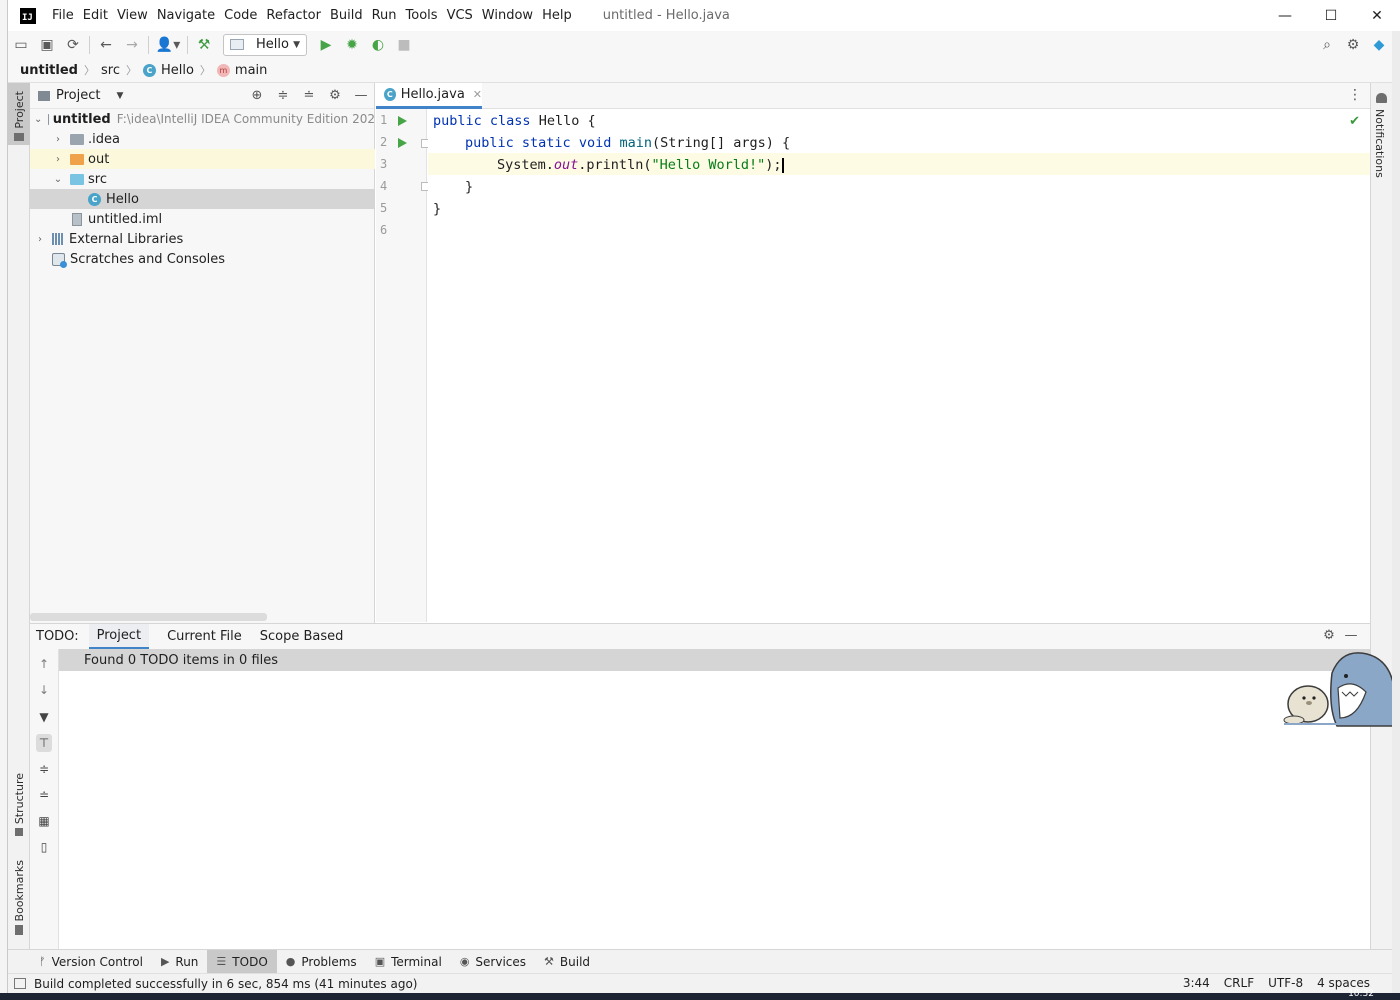 Image resolution: width=1400 pixels, height=1000 pixels. What do you see at coordinates (293, 15) in the screenshot?
I see `menu-refactor: Refactor` at bounding box center [293, 15].